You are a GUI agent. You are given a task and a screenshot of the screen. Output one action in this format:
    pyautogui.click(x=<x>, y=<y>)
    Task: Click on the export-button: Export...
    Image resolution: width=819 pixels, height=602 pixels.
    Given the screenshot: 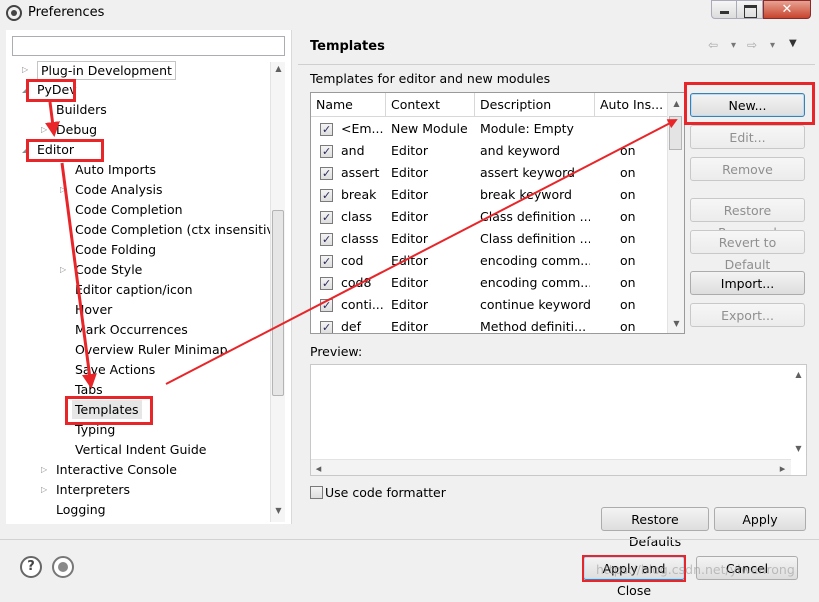 What is the action you would take?
    pyautogui.click(x=747, y=315)
    